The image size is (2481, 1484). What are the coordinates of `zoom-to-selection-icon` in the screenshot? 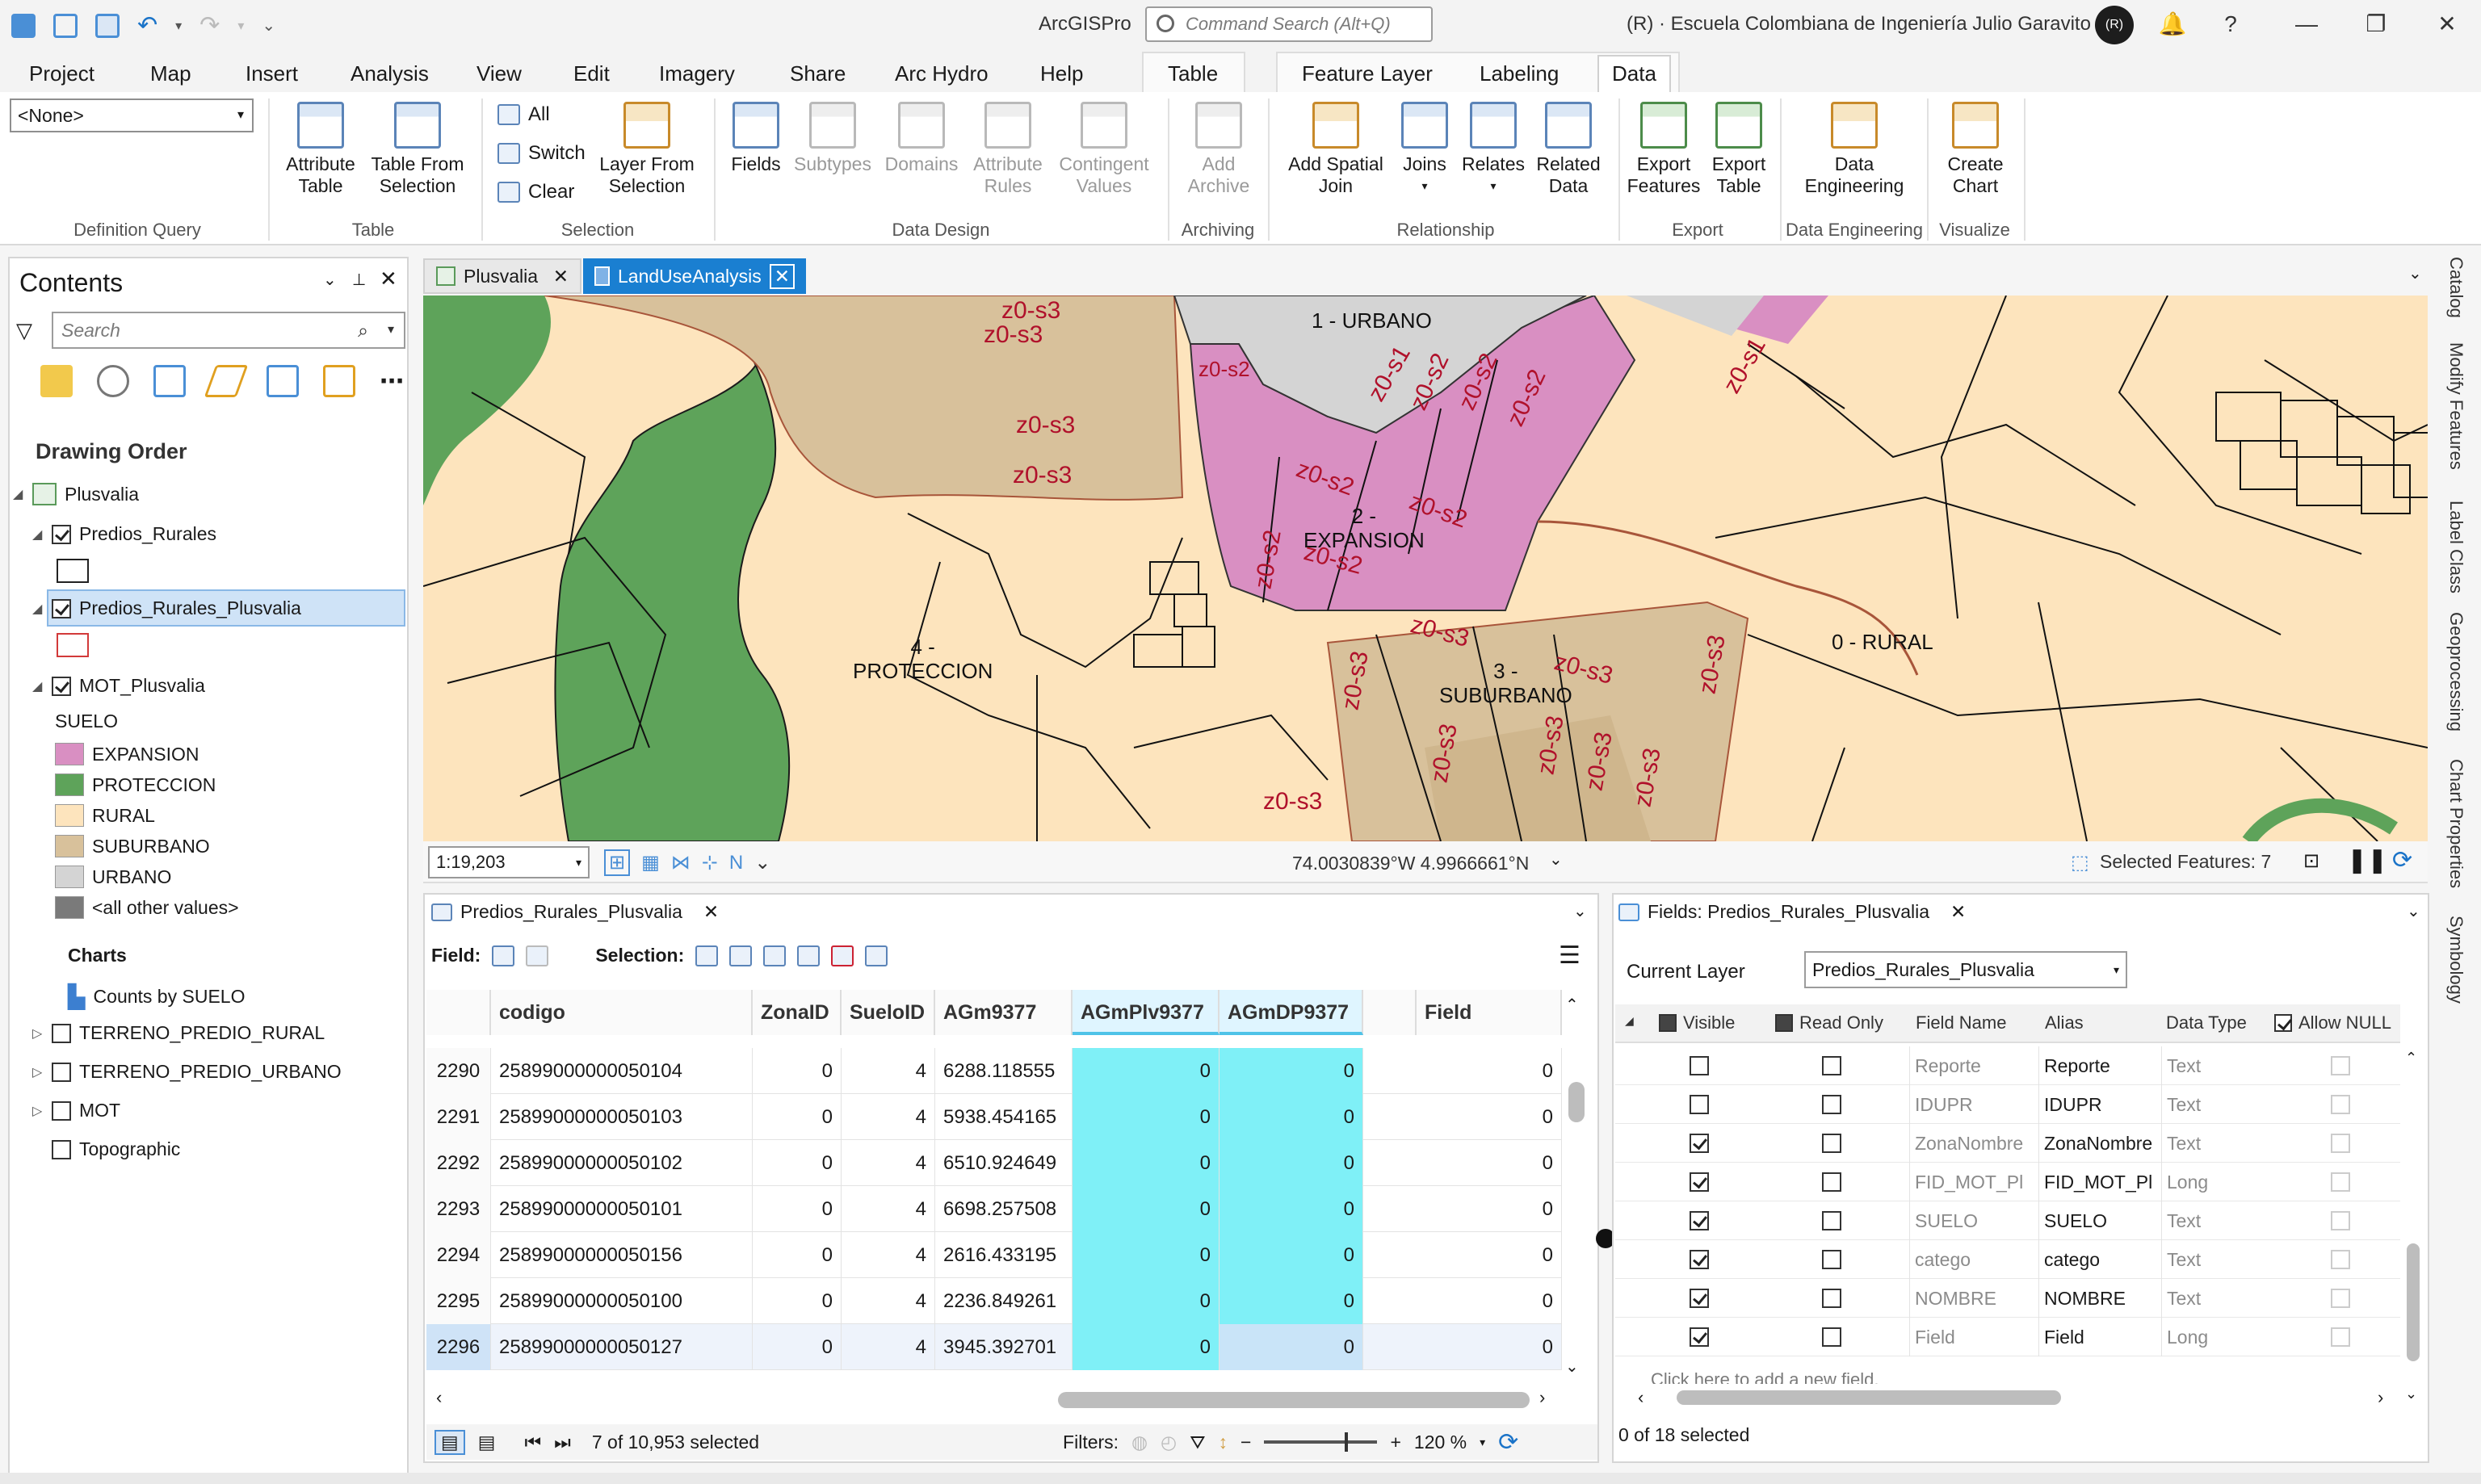 It's located at (741, 955).